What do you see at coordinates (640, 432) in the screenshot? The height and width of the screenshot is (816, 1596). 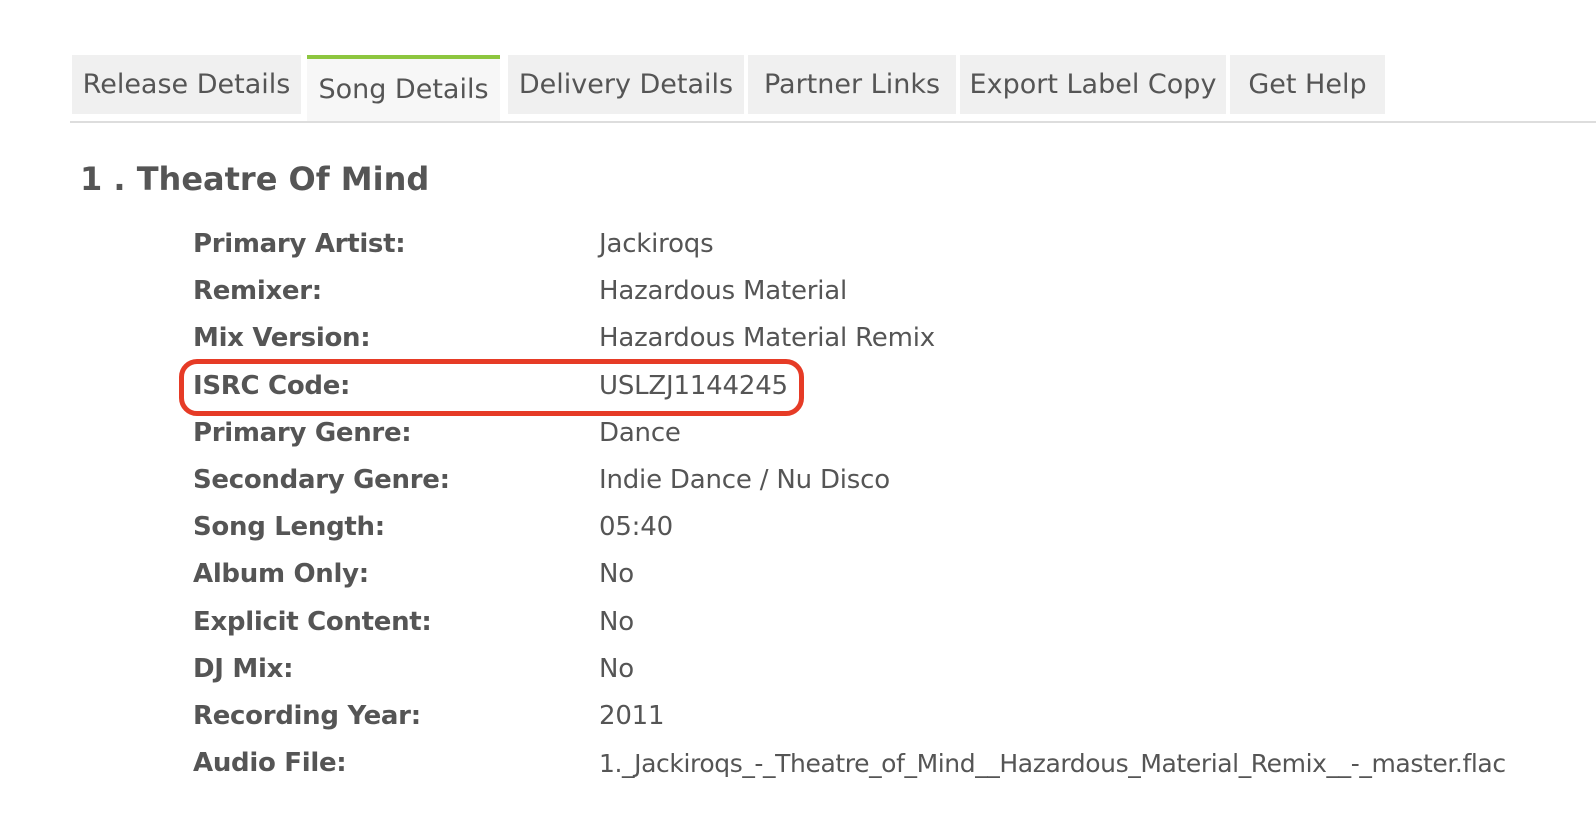 I see `detail-value: Dance` at bounding box center [640, 432].